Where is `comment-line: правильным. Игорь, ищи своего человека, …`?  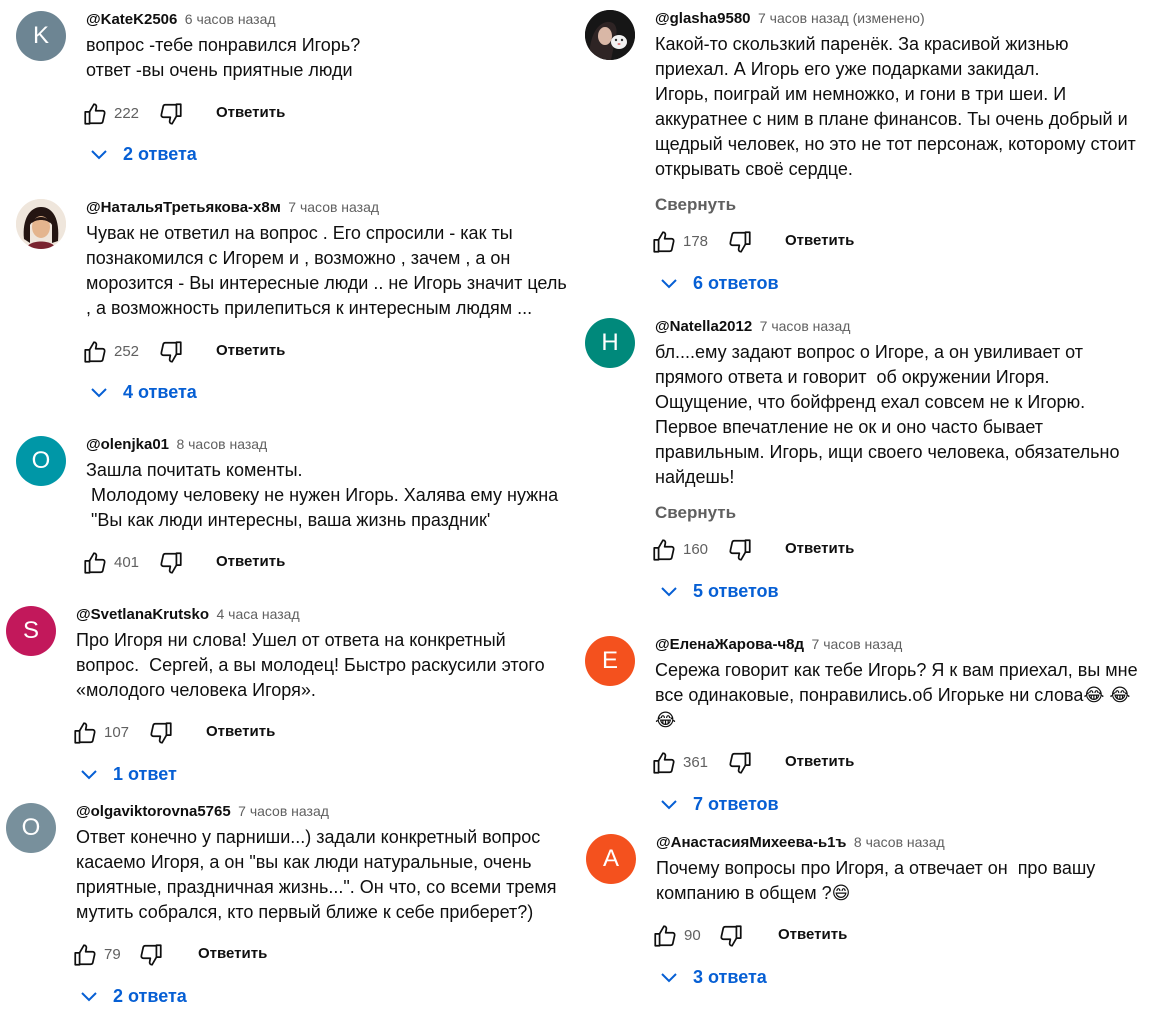
comment-line: правильным. Игорь, ищи своего человека, … is located at coordinates (887, 452).